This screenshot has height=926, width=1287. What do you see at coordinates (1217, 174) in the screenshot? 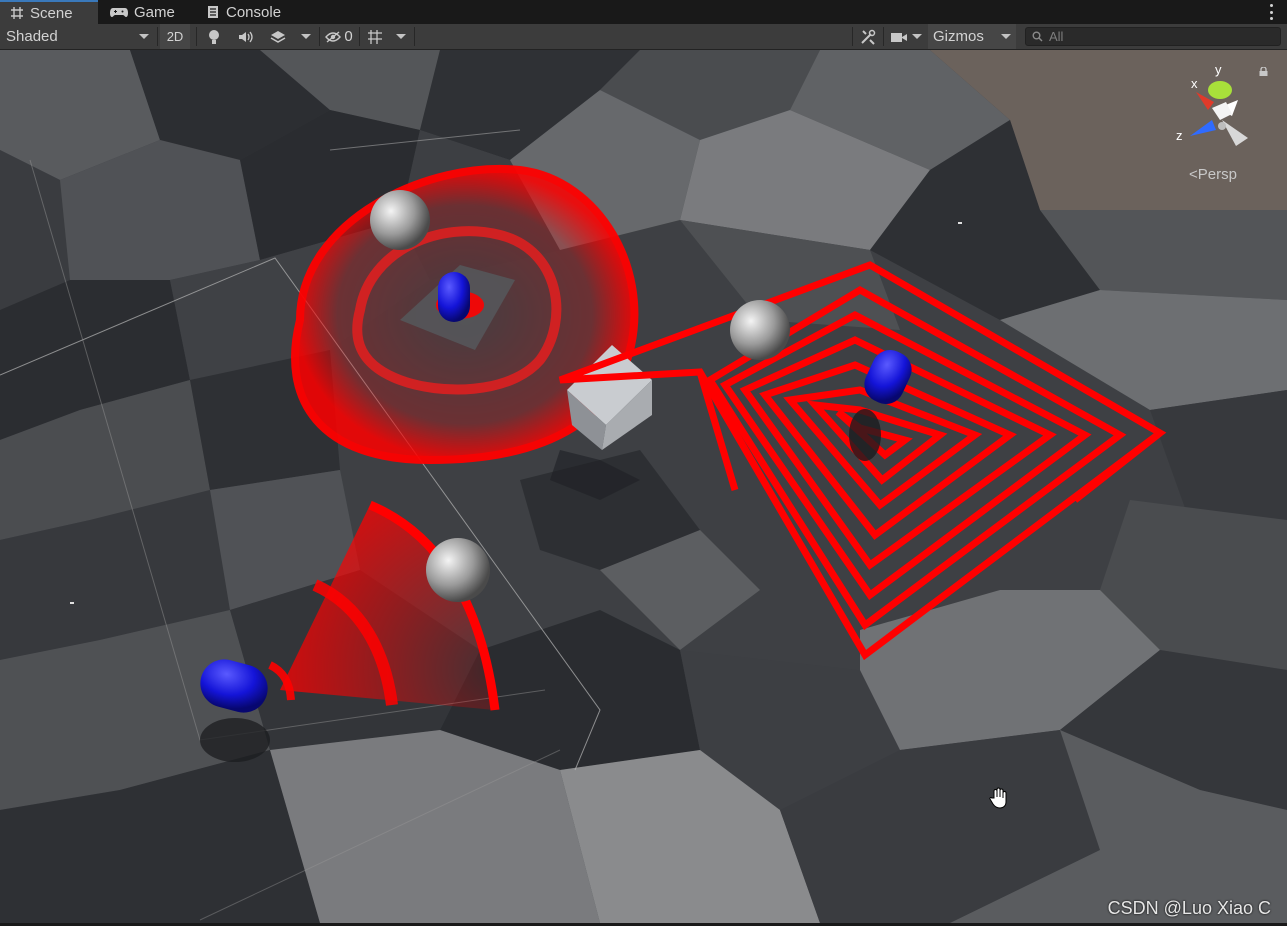
I see `projection-label: Persp` at bounding box center [1217, 174].